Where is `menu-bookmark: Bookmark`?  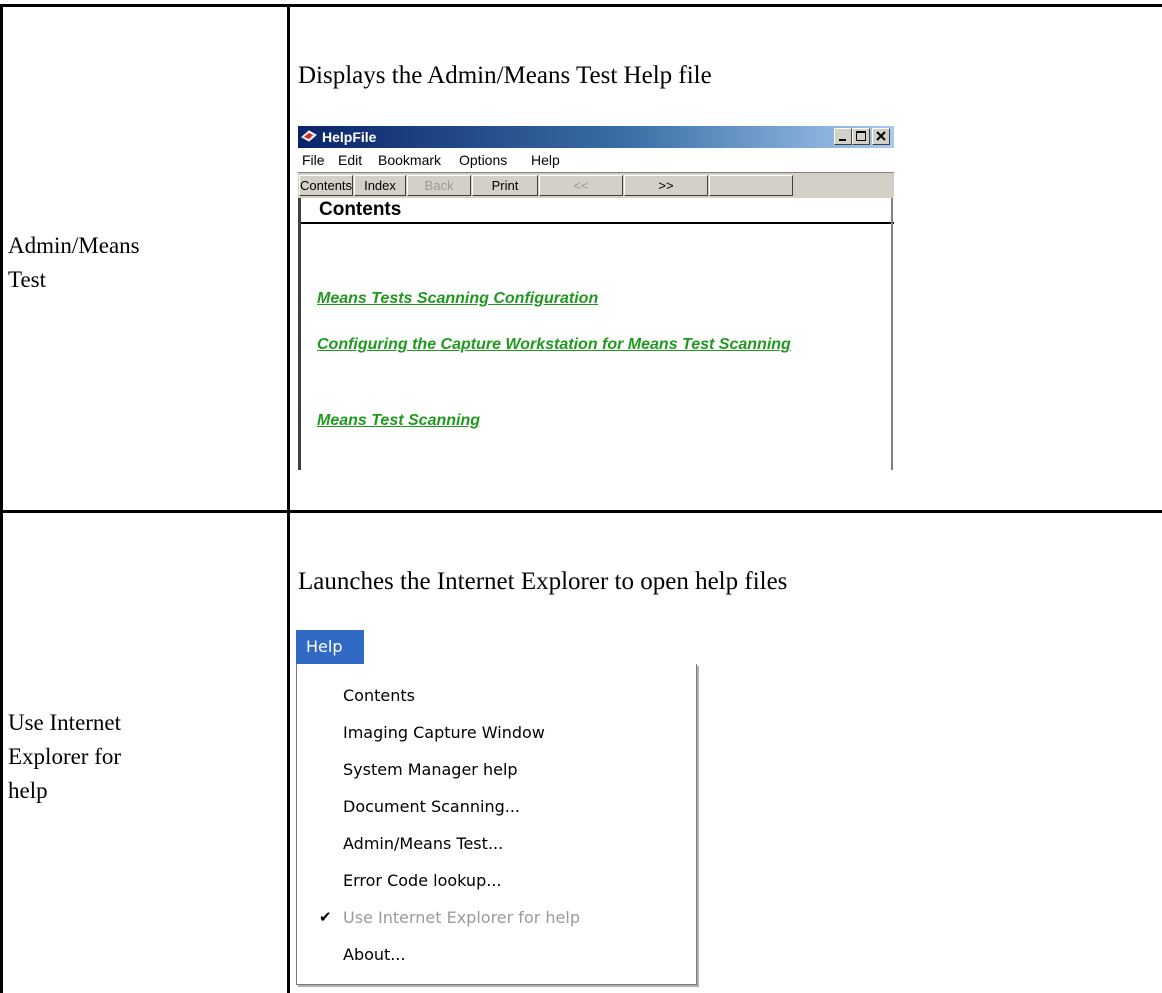 menu-bookmark: Bookmark is located at coordinates (409, 160).